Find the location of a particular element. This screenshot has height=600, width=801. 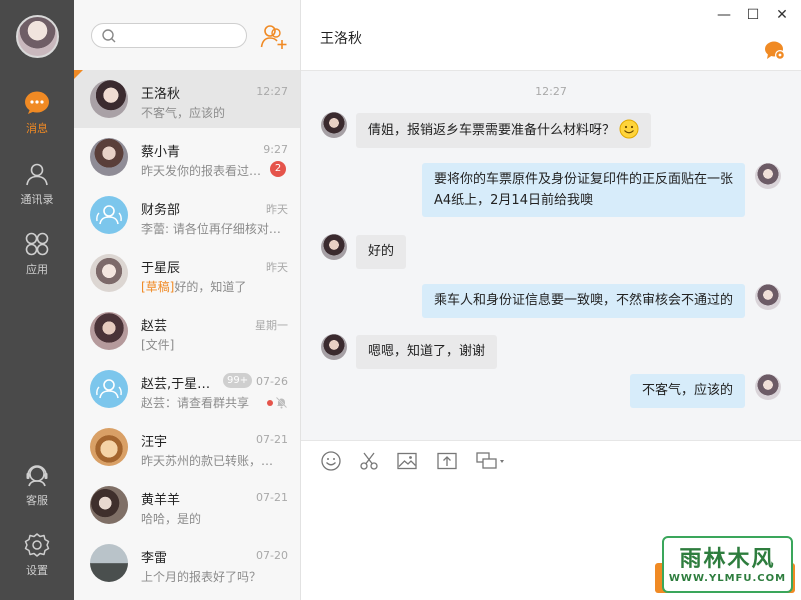

message-text: 倩姐，报销返乡车票需要准备什么材料呀？ is located at coordinates (492, 130).